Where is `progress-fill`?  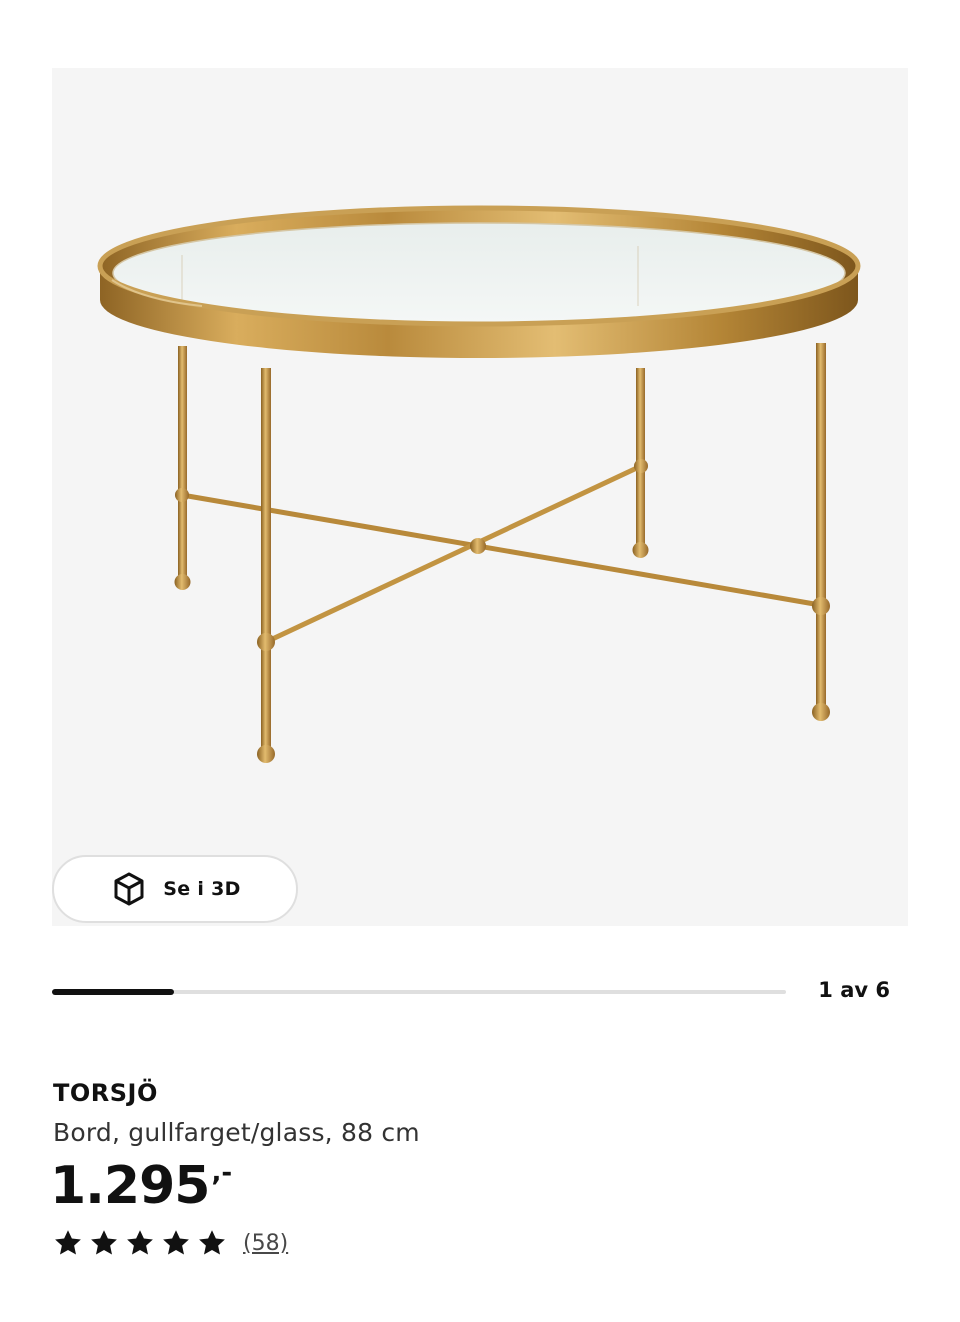 progress-fill is located at coordinates (113, 992).